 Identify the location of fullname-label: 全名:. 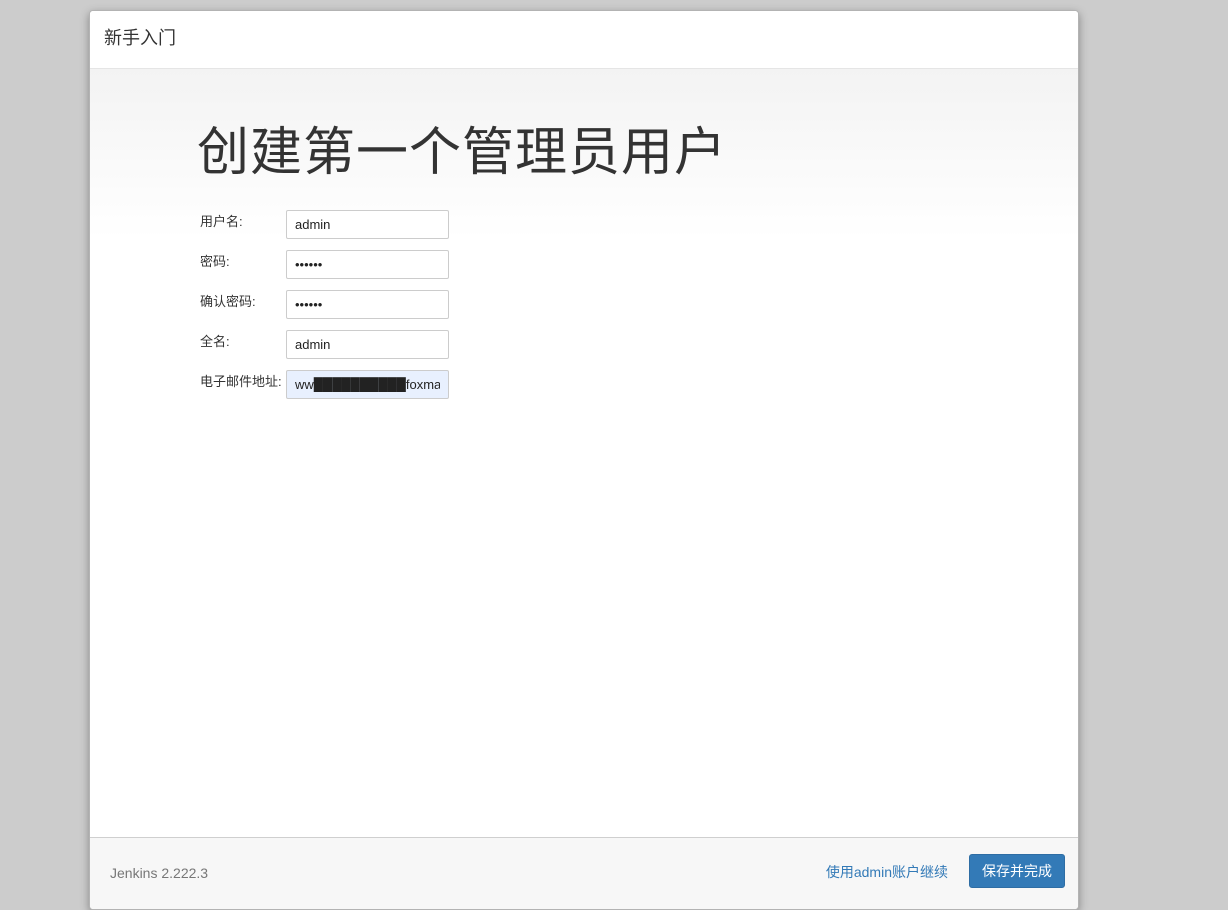
(215, 341).